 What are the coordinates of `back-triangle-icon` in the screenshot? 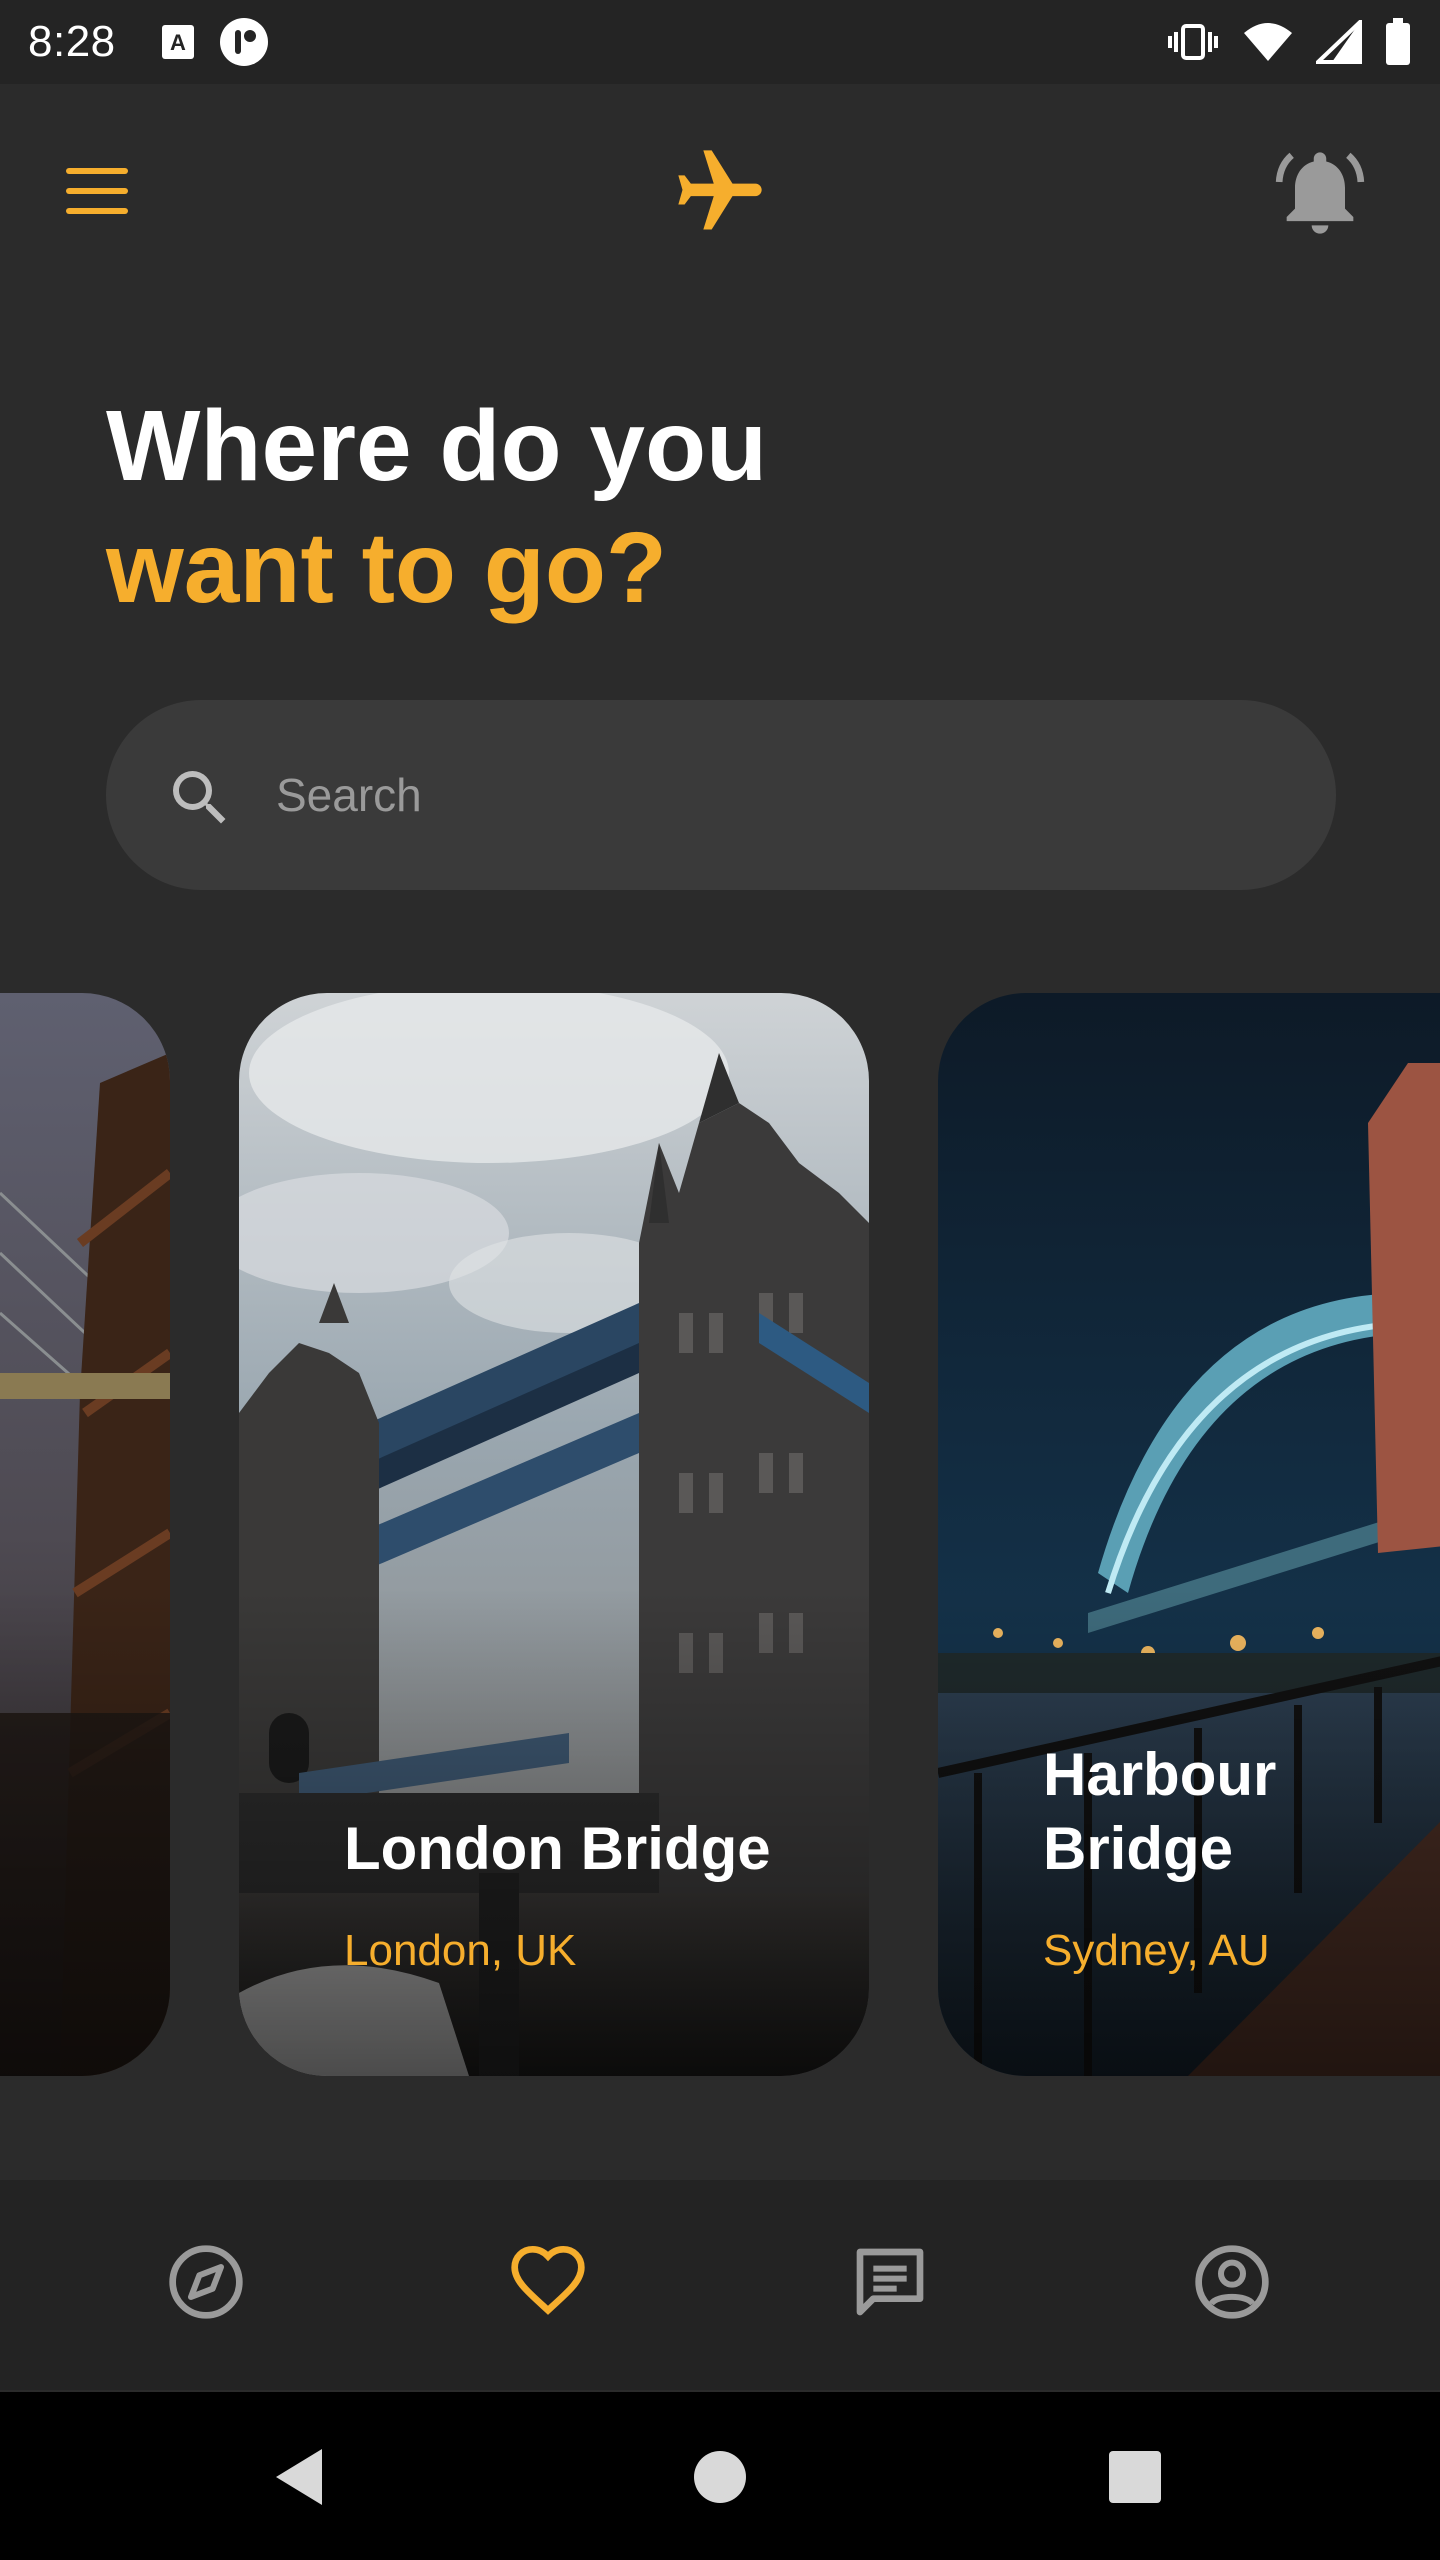 It's located at (299, 2477).